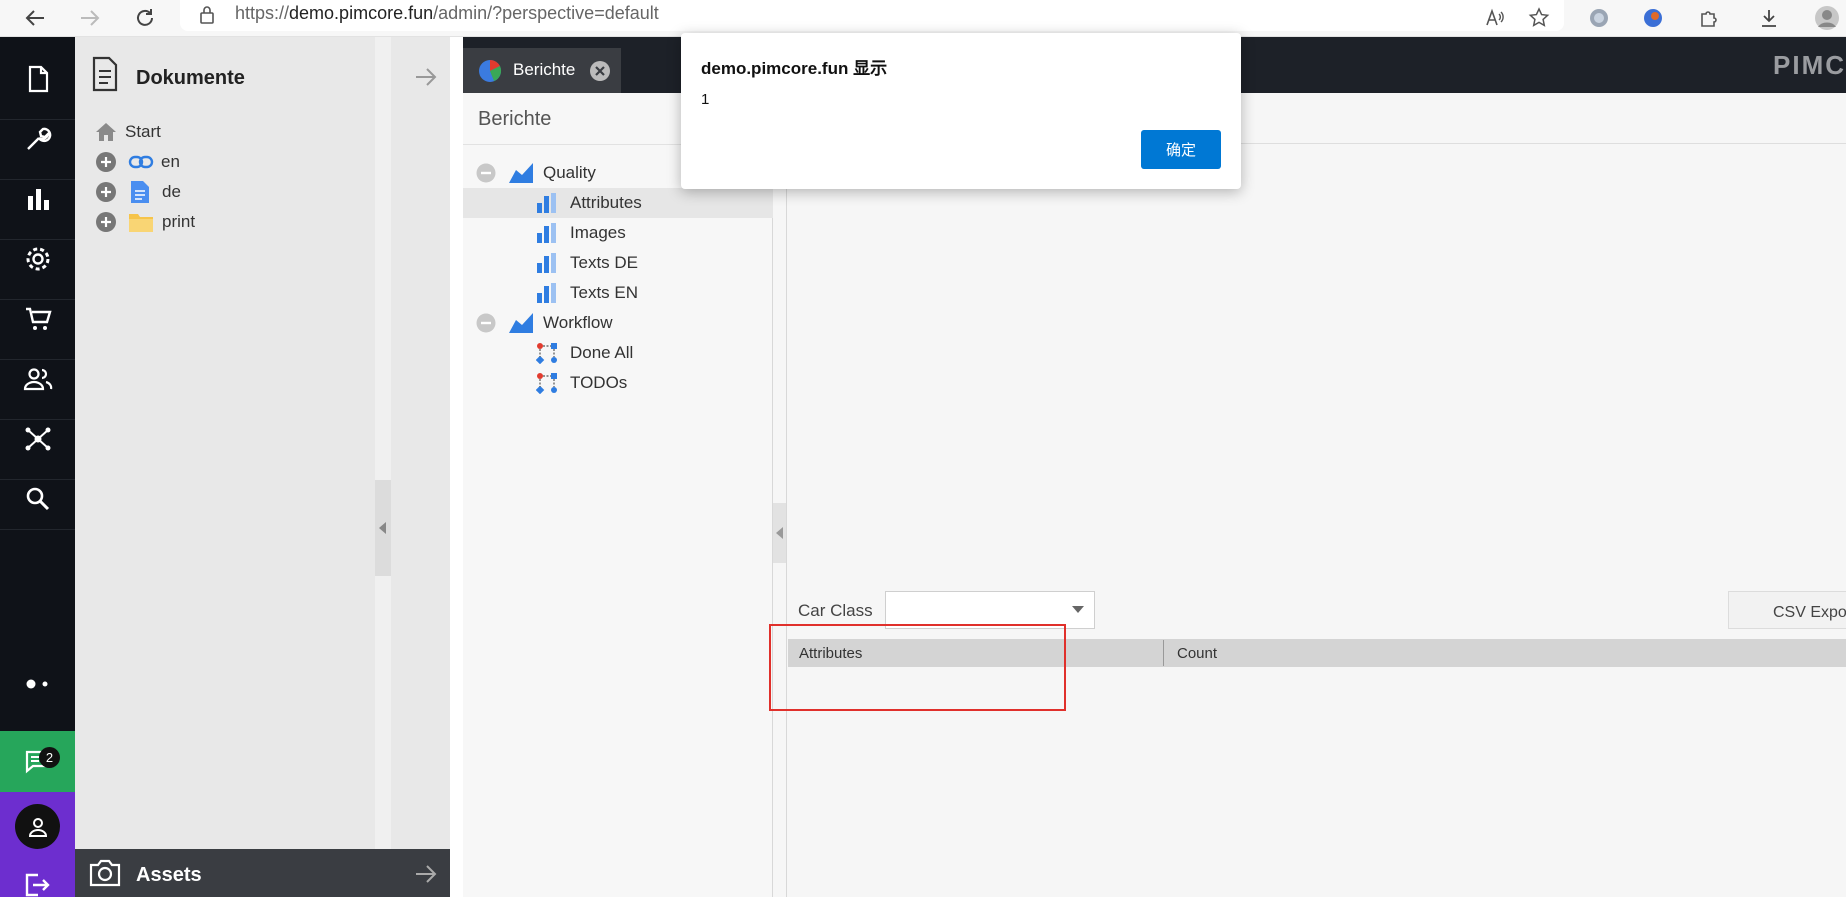  I want to click on extension-globe-icon, so click(1653, 18).